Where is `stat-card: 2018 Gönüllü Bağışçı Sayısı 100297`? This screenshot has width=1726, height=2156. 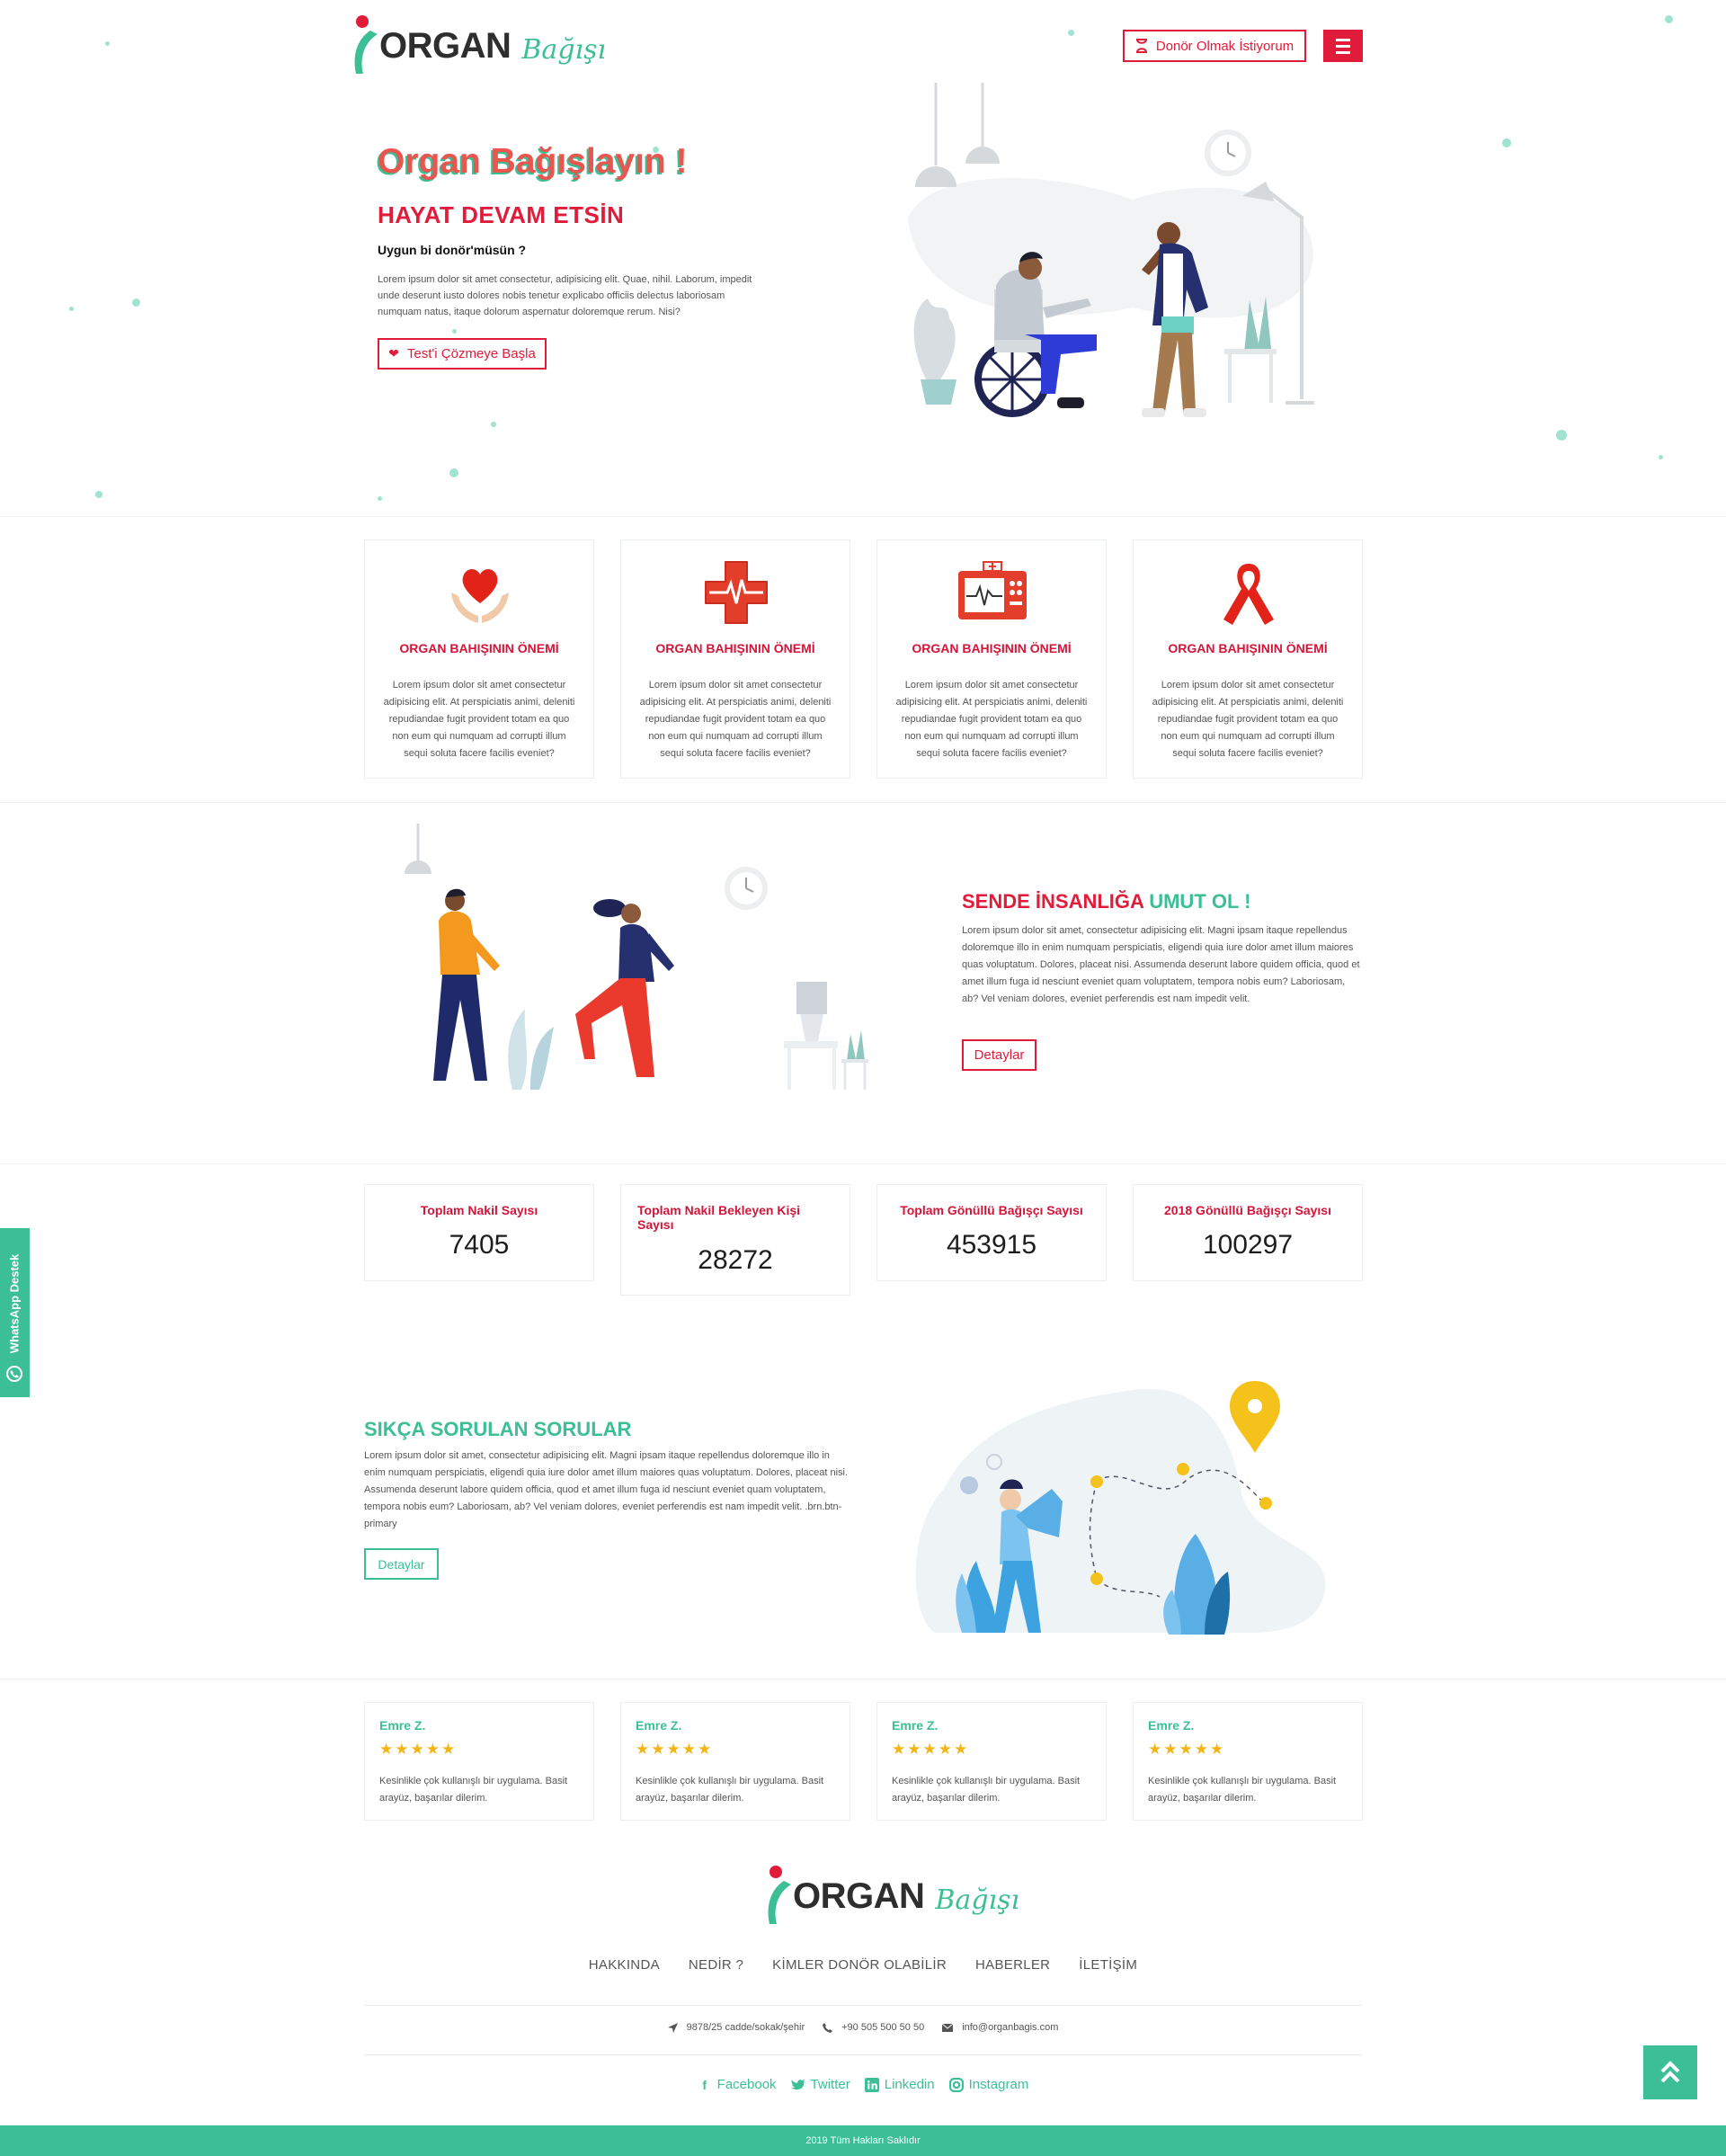 stat-card: 2018 Gönüllü Bağışçı Sayısı 100297 is located at coordinates (1248, 1233).